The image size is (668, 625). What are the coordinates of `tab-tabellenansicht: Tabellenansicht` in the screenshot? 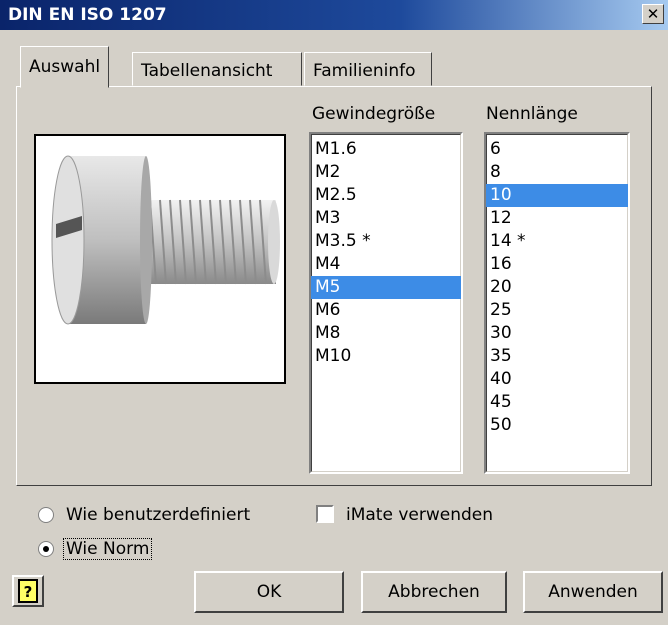 It's located at (217, 69).